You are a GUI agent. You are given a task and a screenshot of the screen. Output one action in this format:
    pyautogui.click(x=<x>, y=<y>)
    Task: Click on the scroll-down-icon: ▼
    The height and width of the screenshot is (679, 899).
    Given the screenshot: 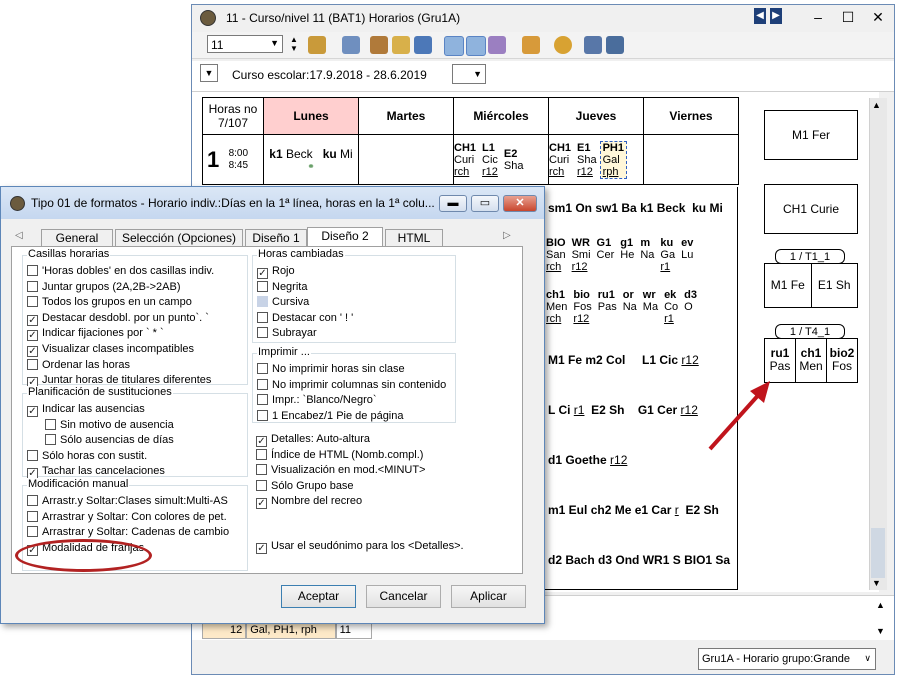 What is the action you would take?
    pyautogui.click(x=876, y=583)
    